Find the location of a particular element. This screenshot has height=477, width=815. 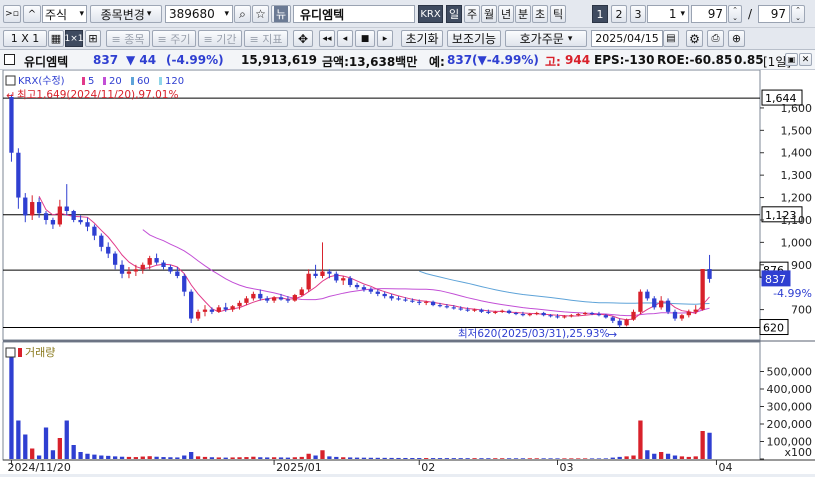

period-tab-3: 년 is located at coordinates (506, 14).